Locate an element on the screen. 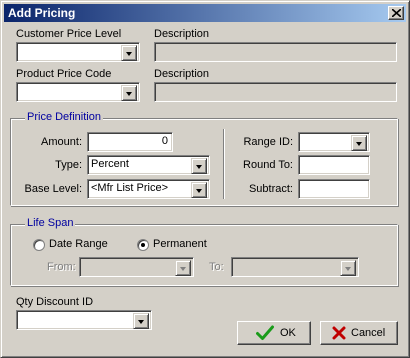 The height and width of the screenshot is (358, 410). round-to-input is located at coordinates (334, 165).